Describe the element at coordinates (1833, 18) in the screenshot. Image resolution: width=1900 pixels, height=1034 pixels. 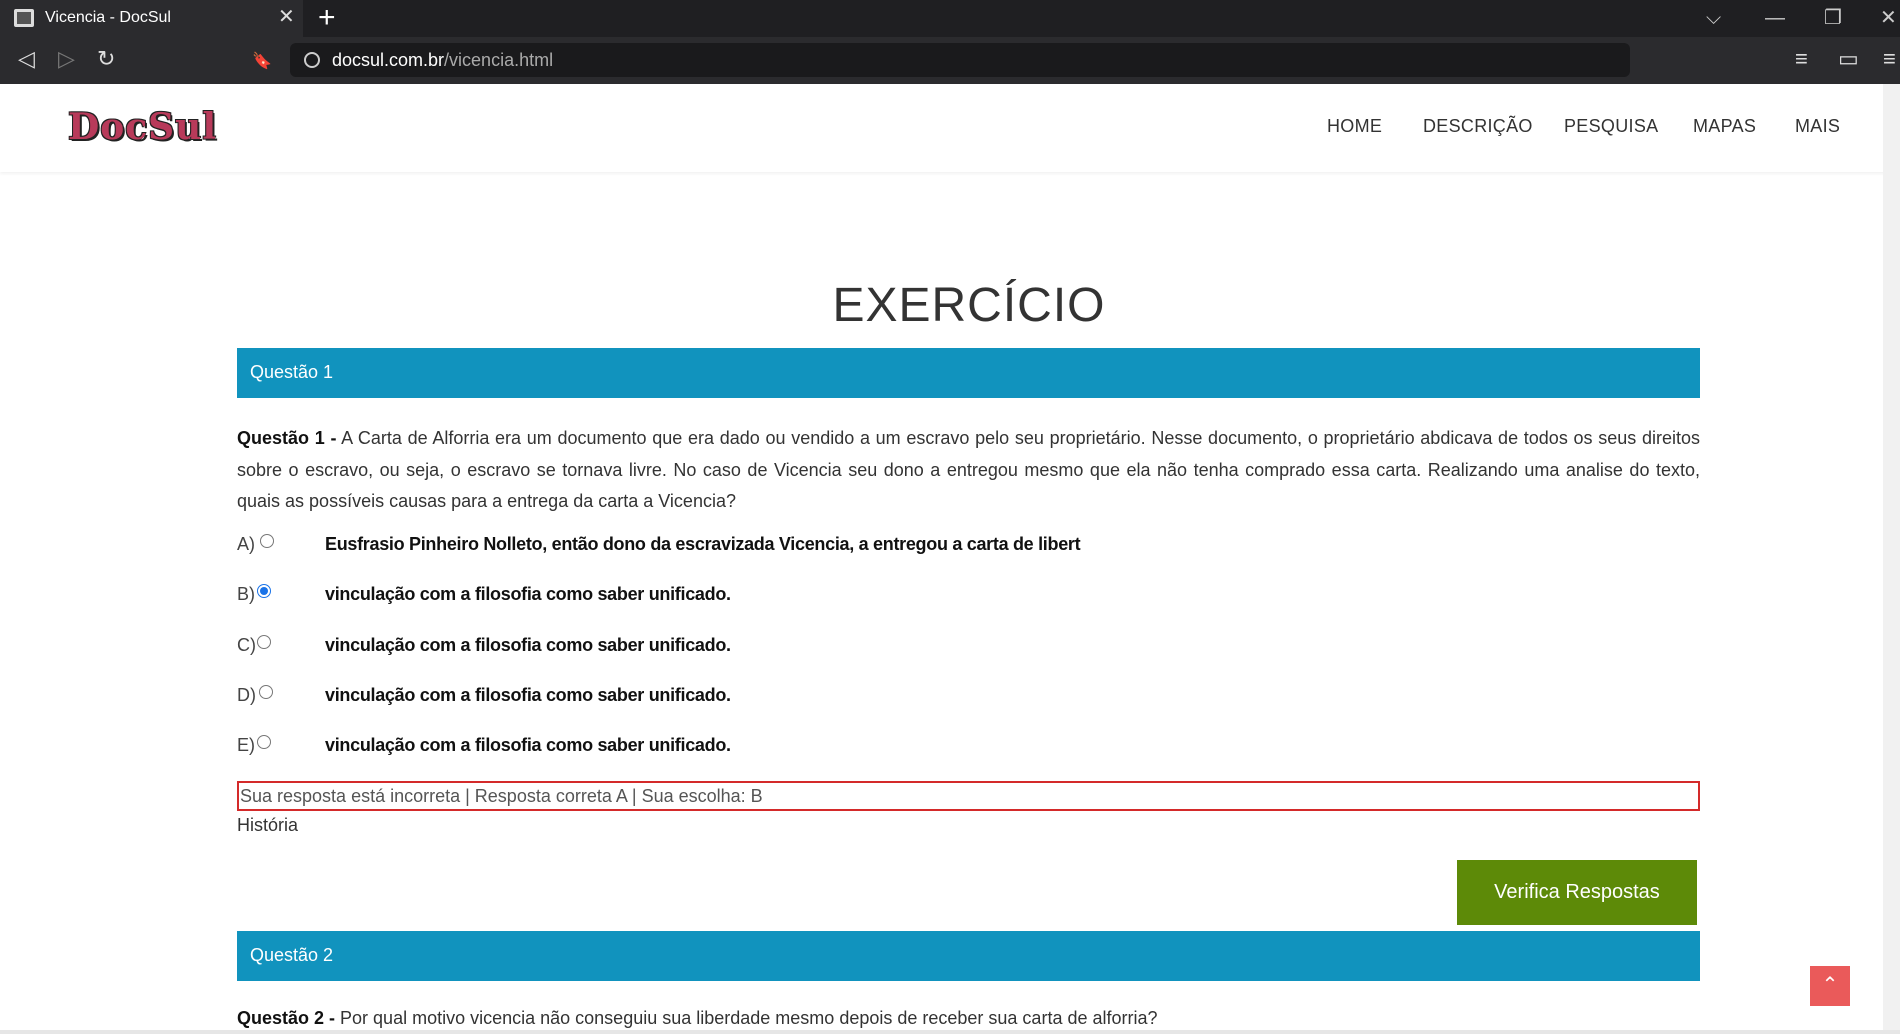
I see `restore-icon: ❐` at that location.